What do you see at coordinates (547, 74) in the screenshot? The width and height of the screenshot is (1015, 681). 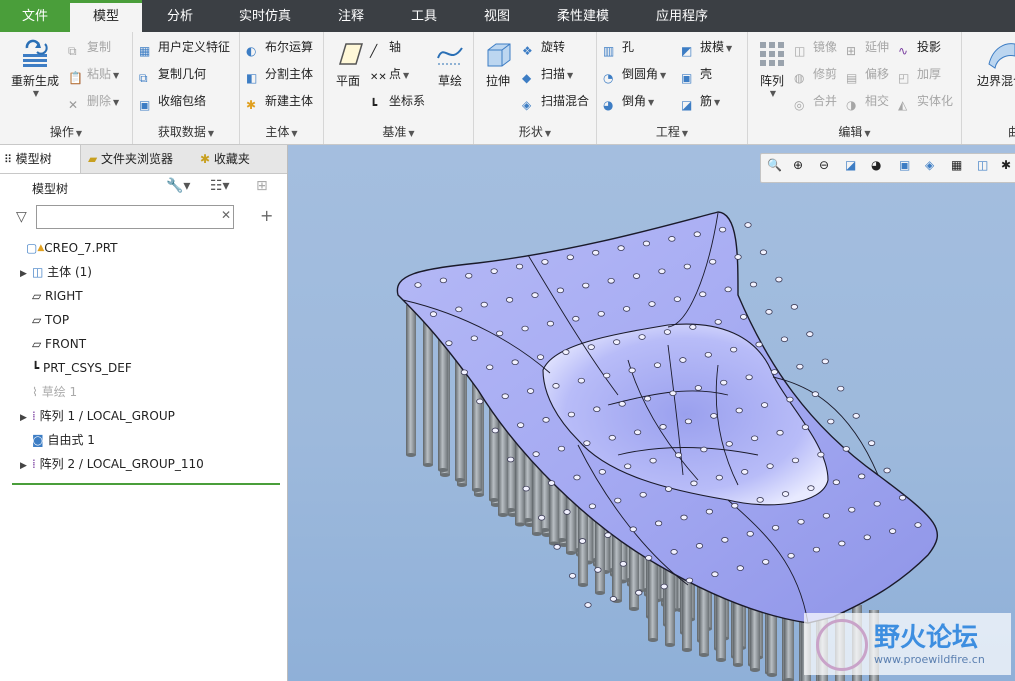 I see `sweep-button: ◆ 扫描 ▼` at bounding box center [547, 74].